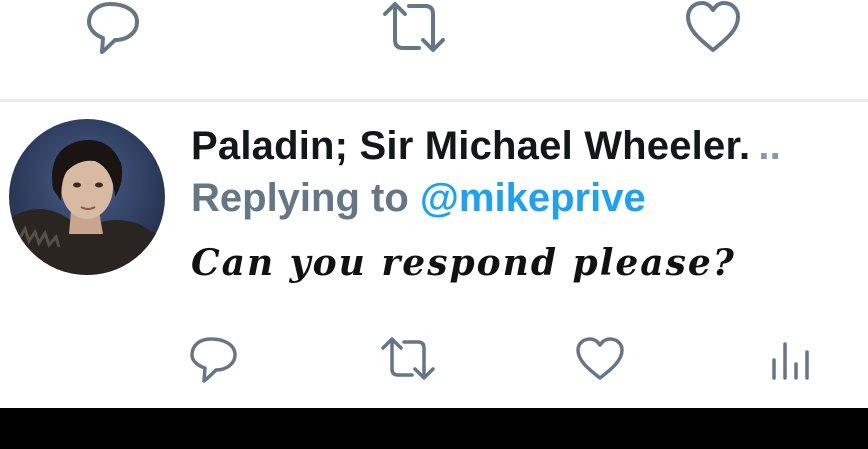 This screenshot has height=449, width=868. What do you see at coordinates (769, 146) in the screenshot?
I see `name-overflow: ..` at bounding box center [769, 146].